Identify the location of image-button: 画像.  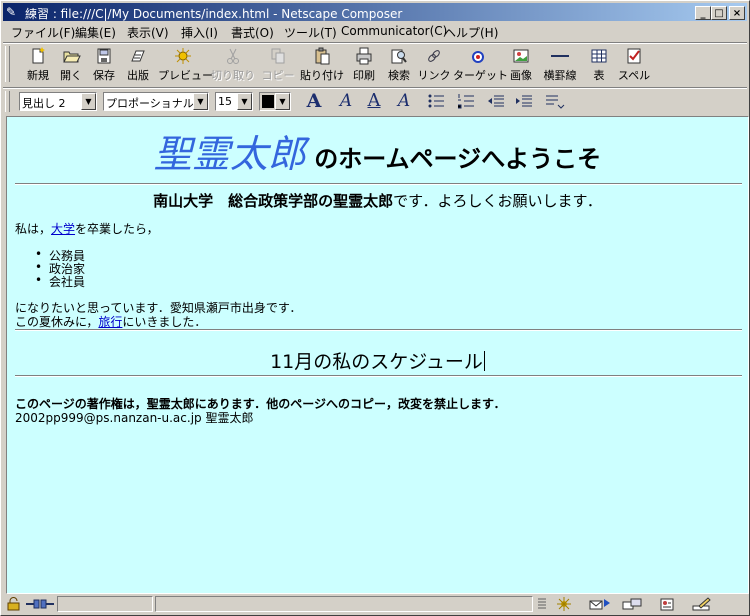
(521, 65).